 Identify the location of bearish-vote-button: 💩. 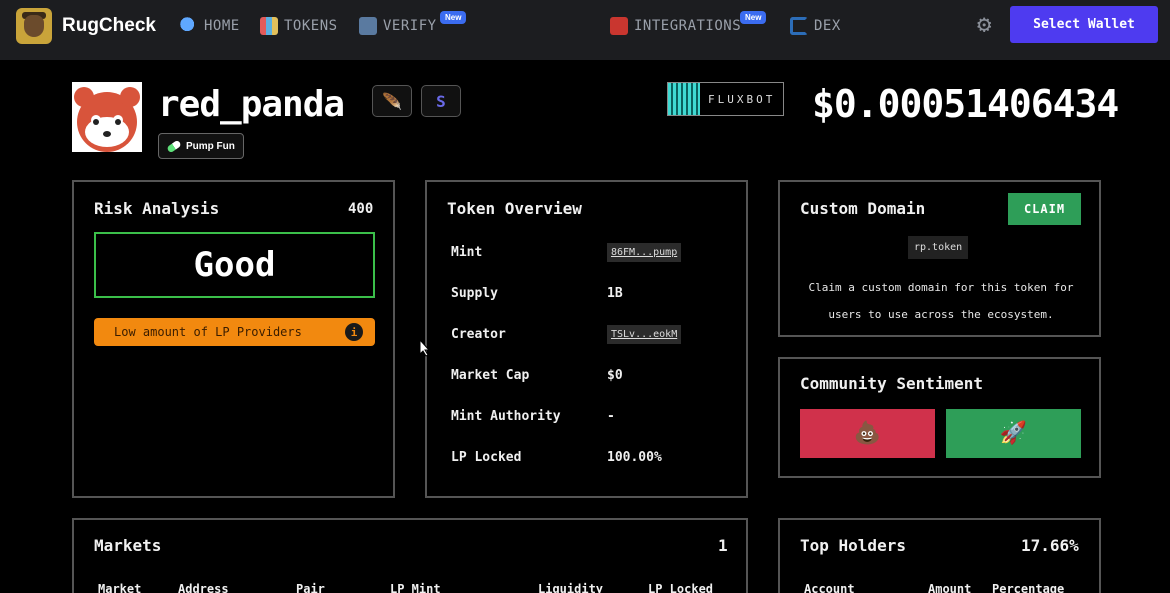
(867, 433).